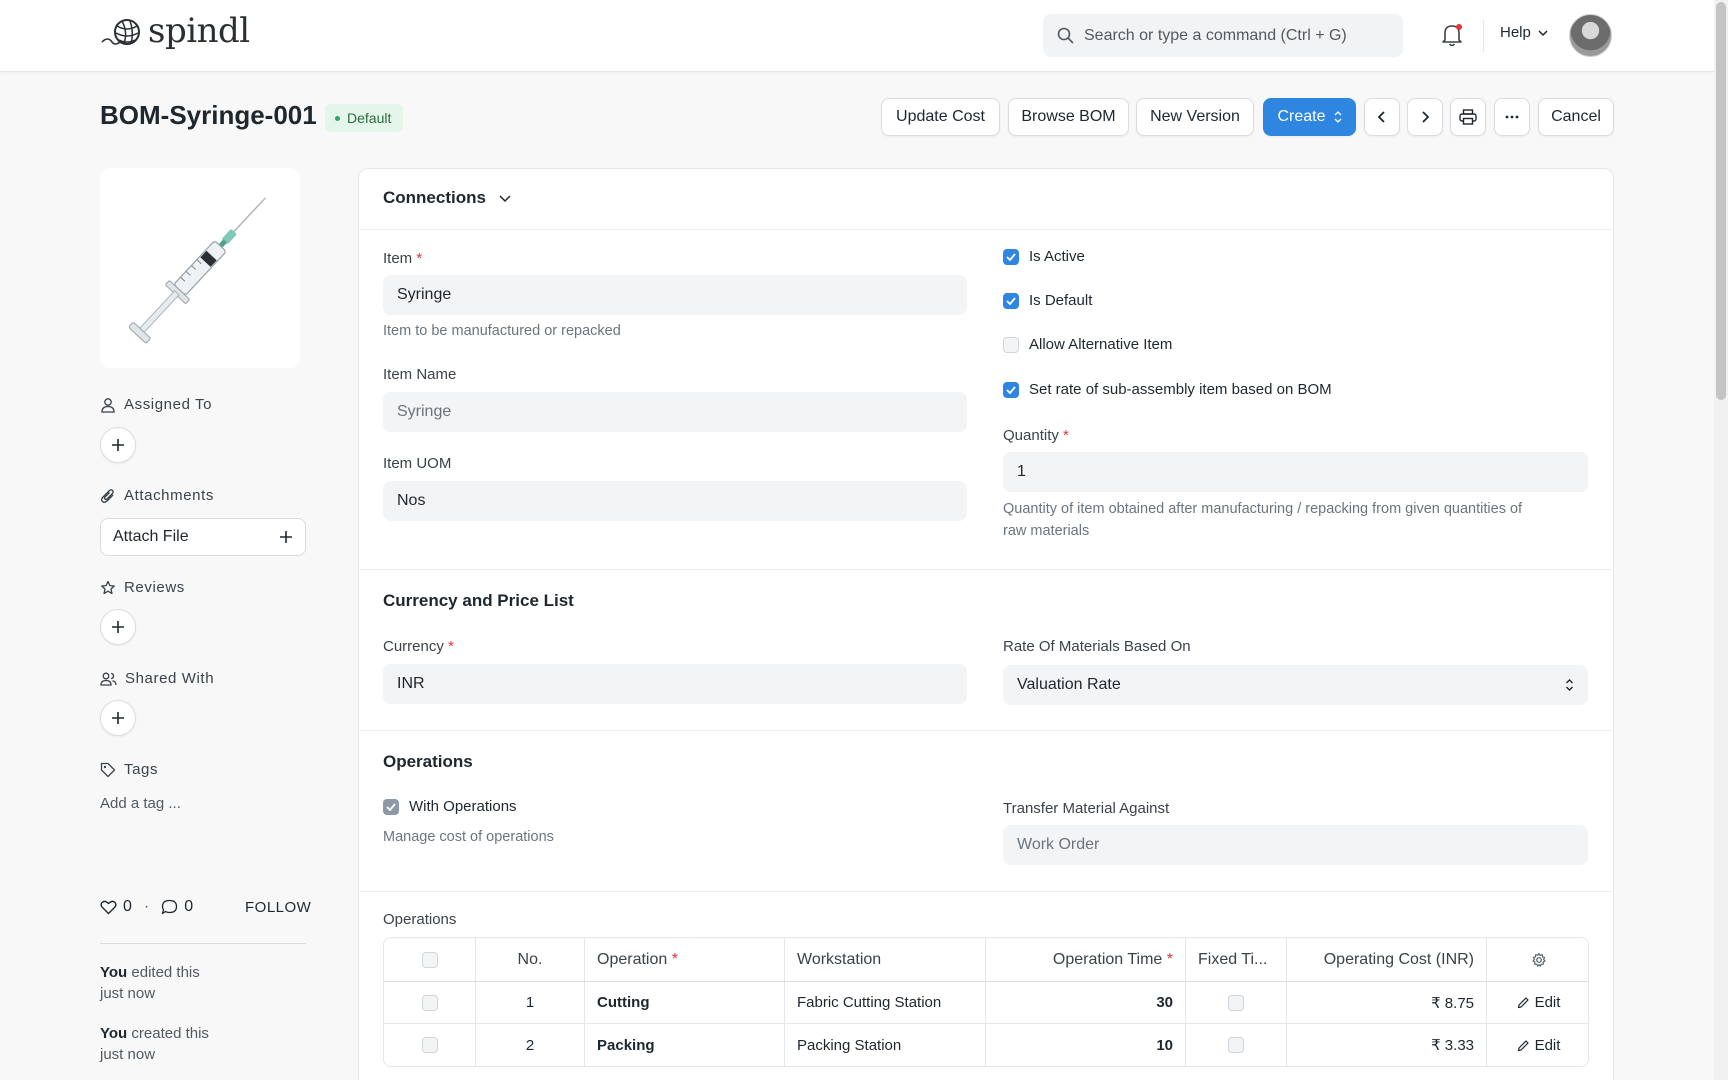 The width and height of the screenshot is (1728, 1080). Describe the element at coordinates (1195, 117) in the screenshot. I see `new-version-button: New Version` at that location.